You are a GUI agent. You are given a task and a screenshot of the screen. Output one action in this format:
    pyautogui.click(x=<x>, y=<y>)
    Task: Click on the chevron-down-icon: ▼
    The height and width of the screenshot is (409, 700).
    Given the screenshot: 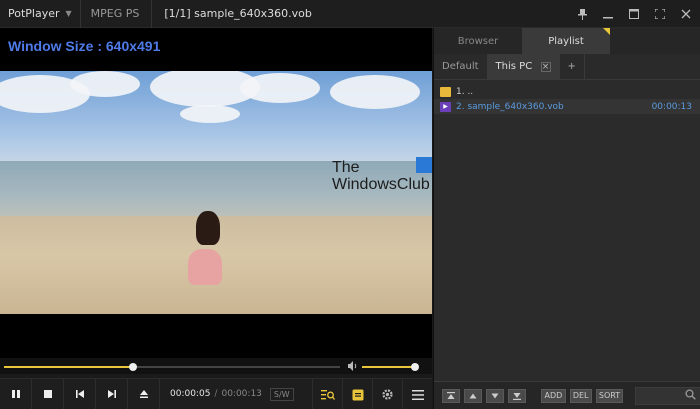 What is the action you would take?
    pyautogui.click(x=68, y=13)
    